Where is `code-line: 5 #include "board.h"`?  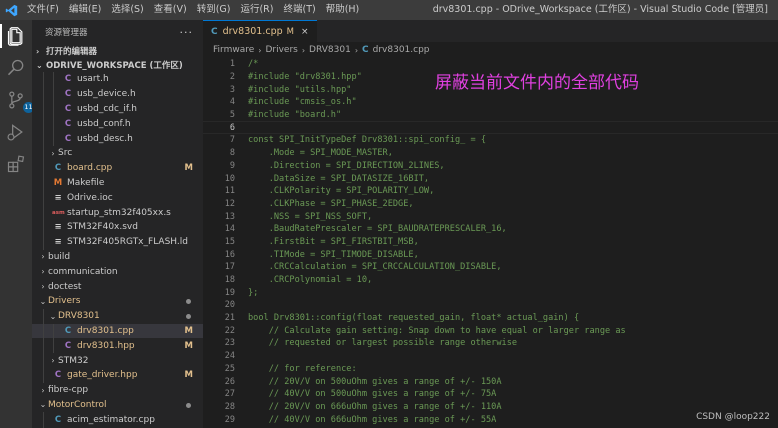 code-line: 5 #include "board.h" is located at coordinates (490, 115).